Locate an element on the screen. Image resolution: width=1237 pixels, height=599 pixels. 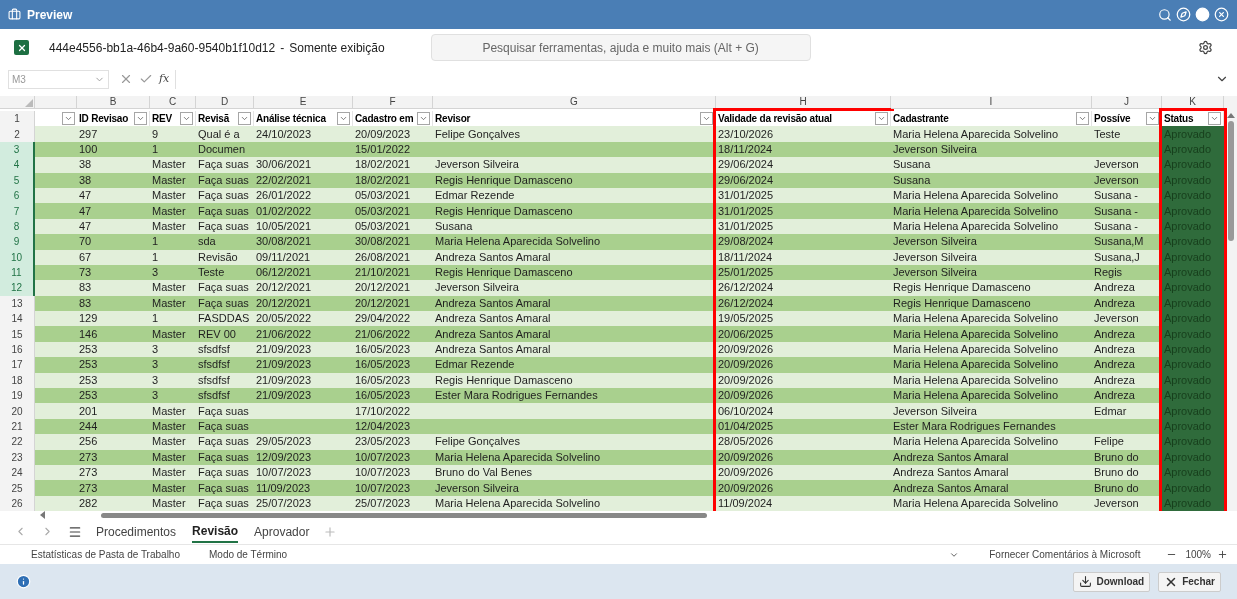
row-number: 17 is located at coordinates (17, 365).